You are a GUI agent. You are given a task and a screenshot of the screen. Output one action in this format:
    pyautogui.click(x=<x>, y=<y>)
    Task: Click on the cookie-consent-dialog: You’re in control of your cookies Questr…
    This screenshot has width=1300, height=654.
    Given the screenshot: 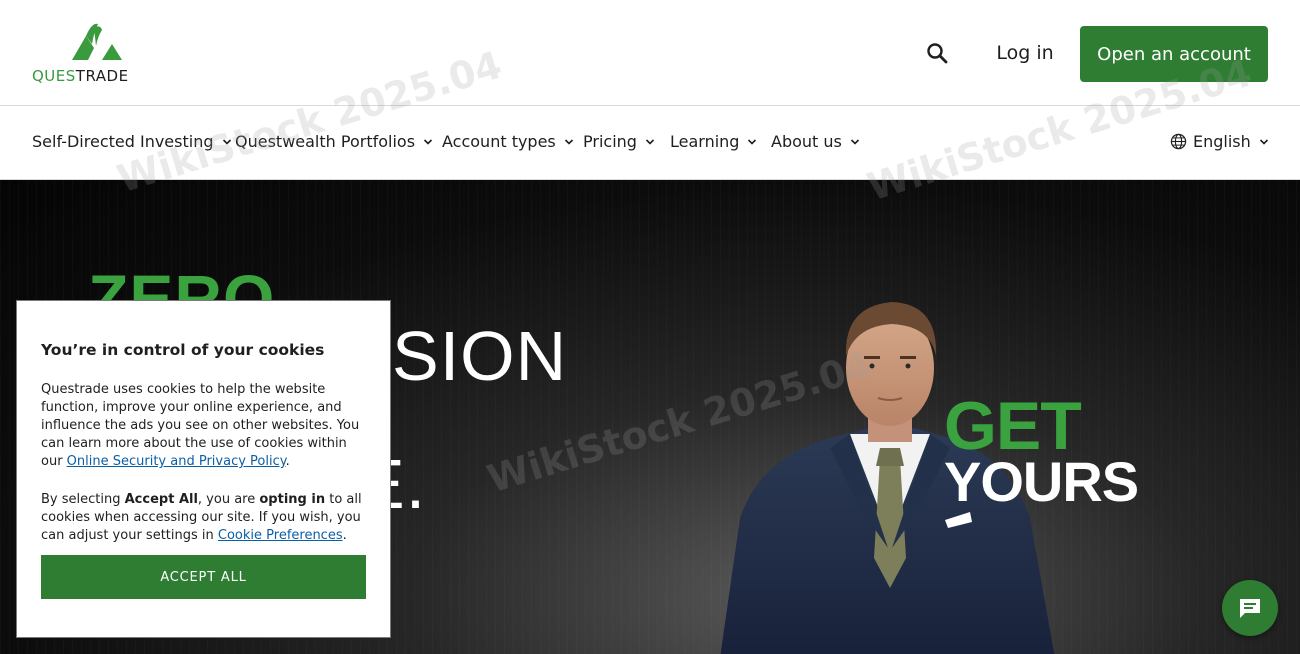 What is the action you would take?
    pyautogui.click(x=203, y=469)
    